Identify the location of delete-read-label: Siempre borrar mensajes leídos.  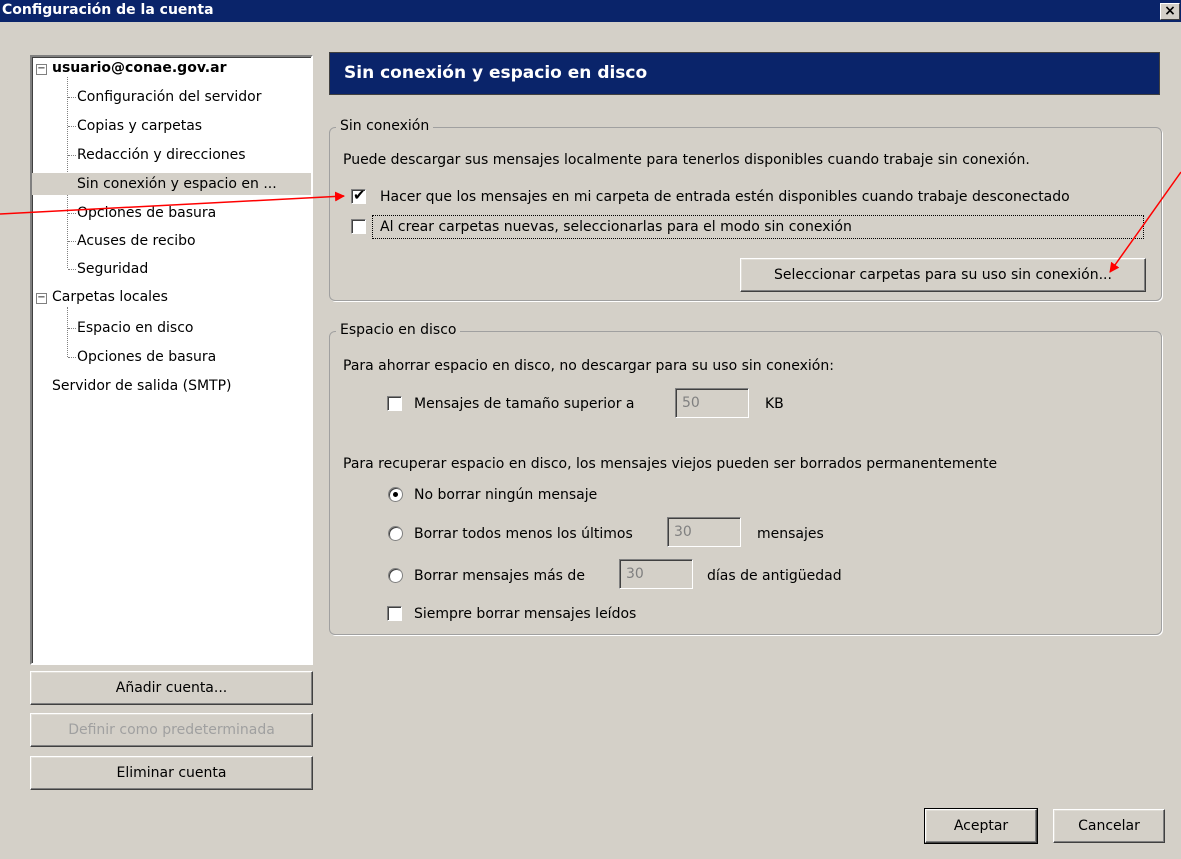
(525, 614).